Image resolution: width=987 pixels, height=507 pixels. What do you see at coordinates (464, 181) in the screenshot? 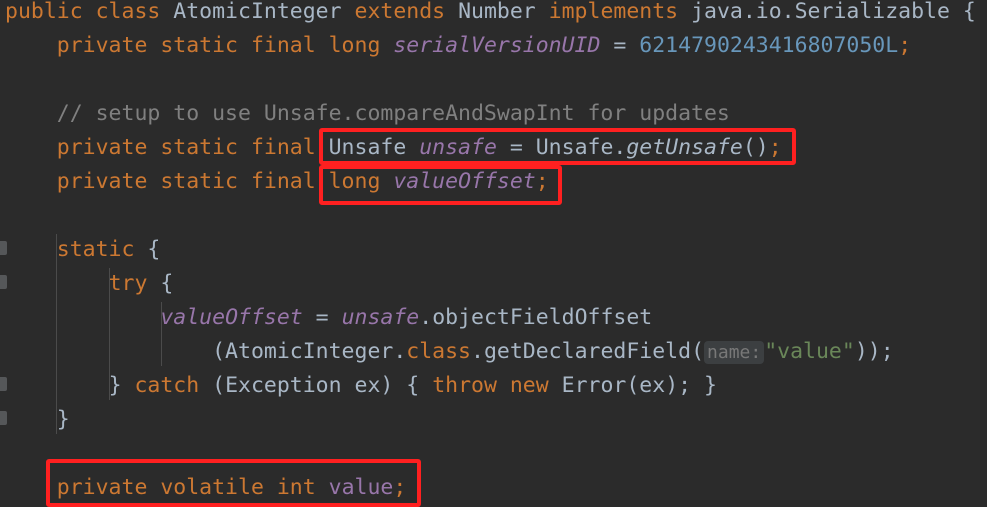
I see `token-field-valueoffset-decl: valueOffset` at bounding box center [464, 181].